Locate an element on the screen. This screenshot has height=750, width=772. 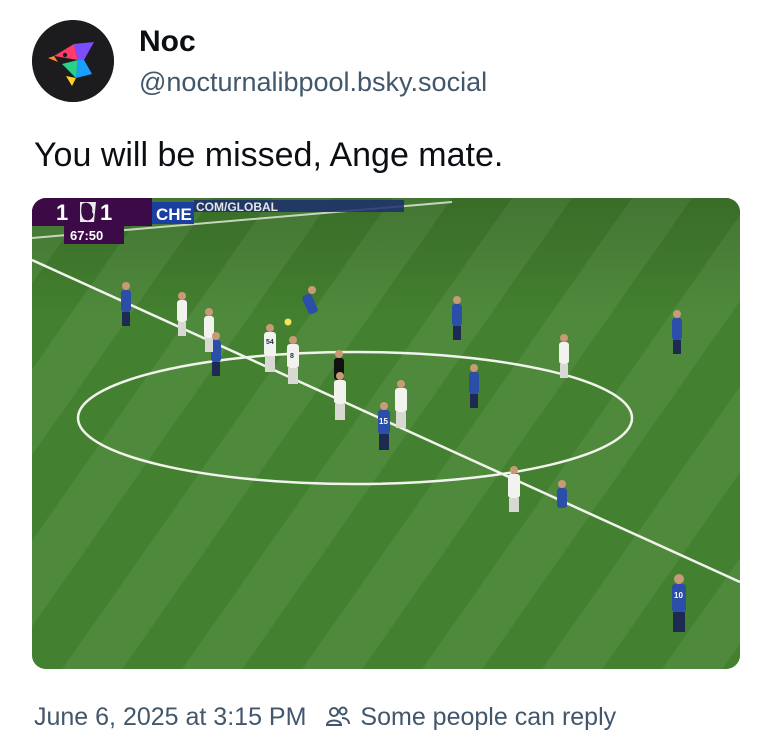
avatar is located at coordinates (73, 61).